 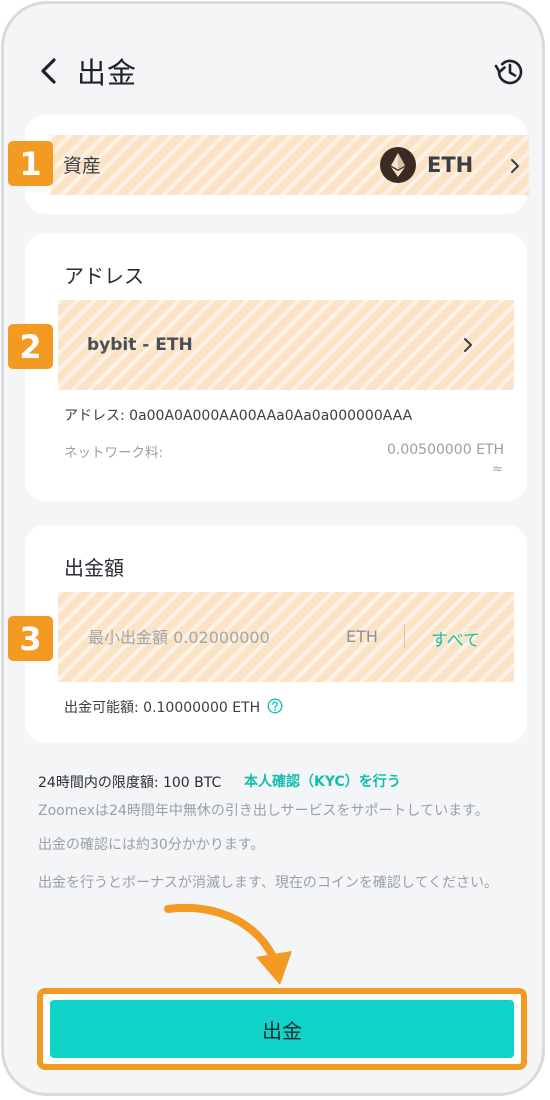 What do you see at coordinates (30, 346) in the screenshot?
I see `step-badge-2: 2` at bounding box center [30, 346].